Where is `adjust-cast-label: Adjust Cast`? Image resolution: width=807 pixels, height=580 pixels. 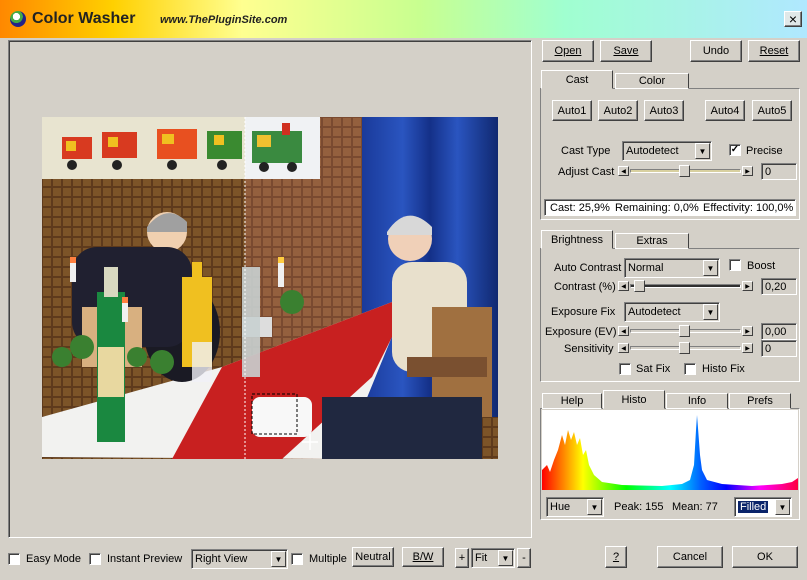
adjust-cast-label: Adjust Cast is located at coordinates (586, 172).